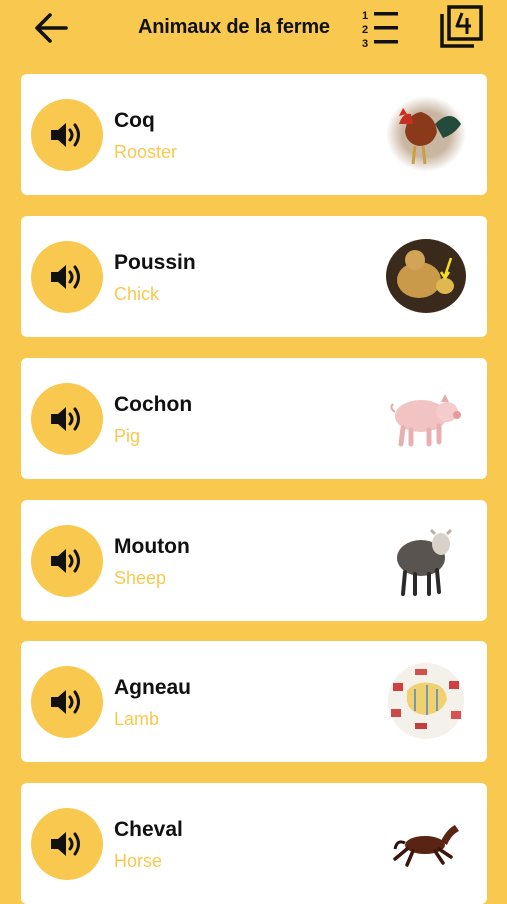 This screenshot has width=507, height=904. I want to click on back-button, so click(51, 28).